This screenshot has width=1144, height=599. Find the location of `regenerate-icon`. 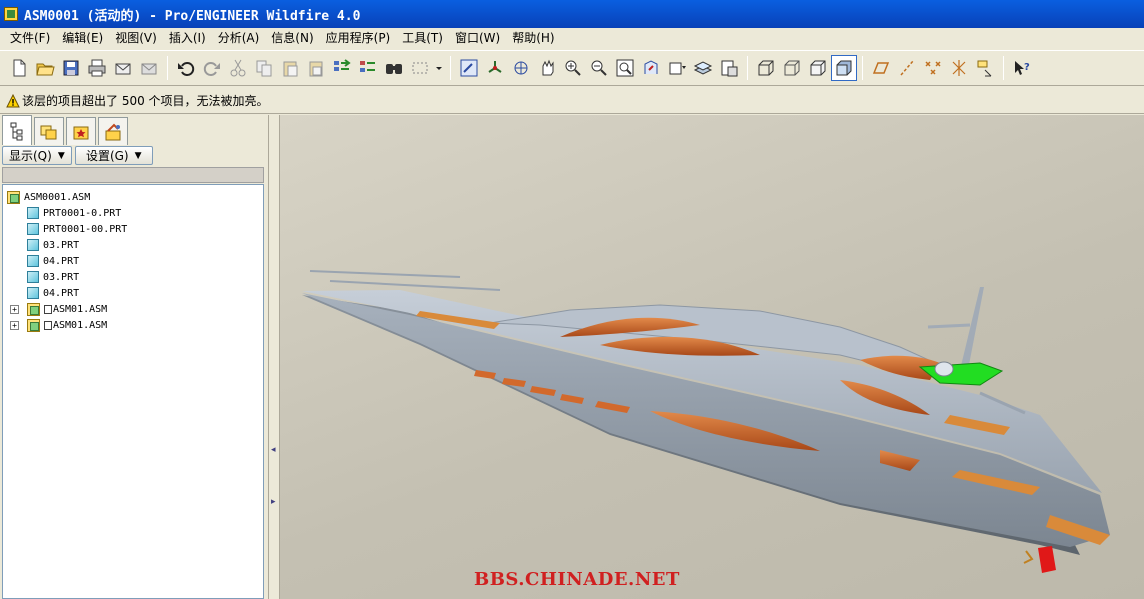

regenerate-icon is located at coordinates (342, 68).